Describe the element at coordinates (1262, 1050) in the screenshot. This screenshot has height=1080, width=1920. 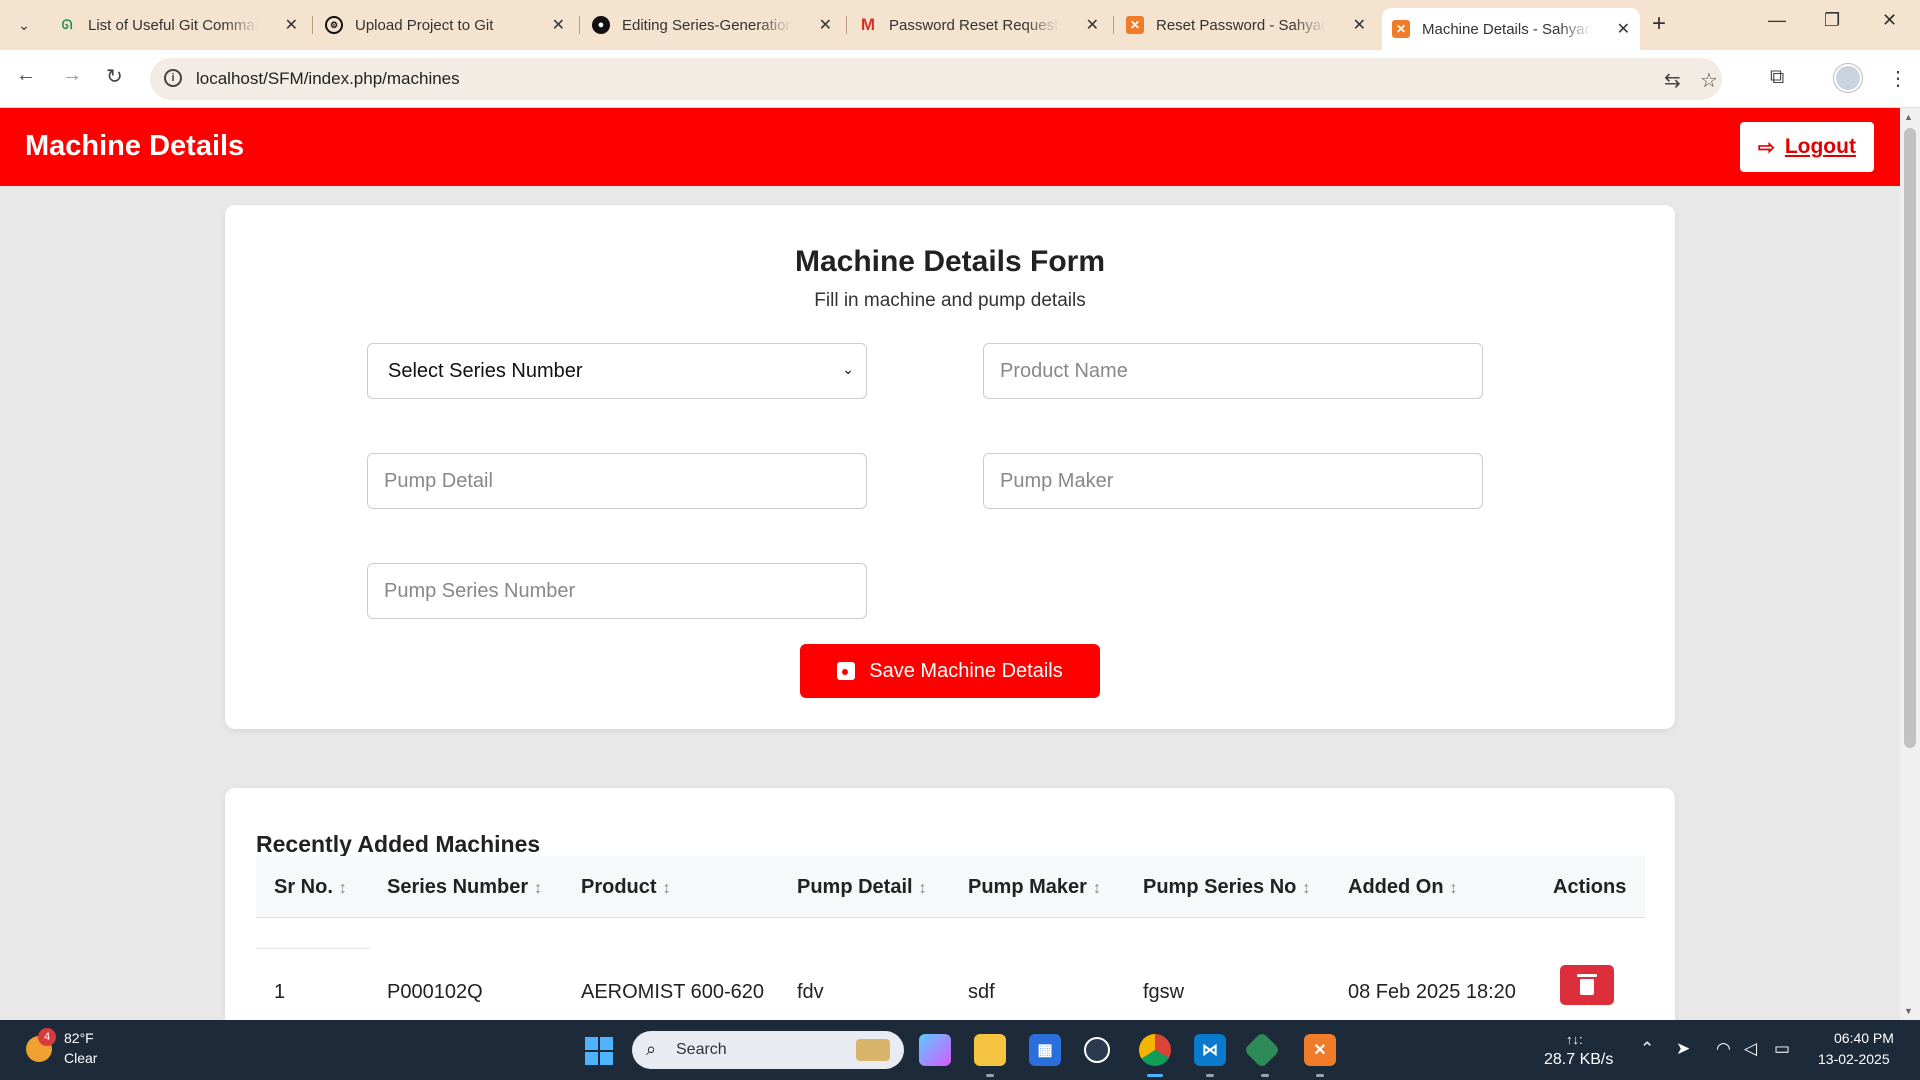
I see `git-tool-icon` at that location.